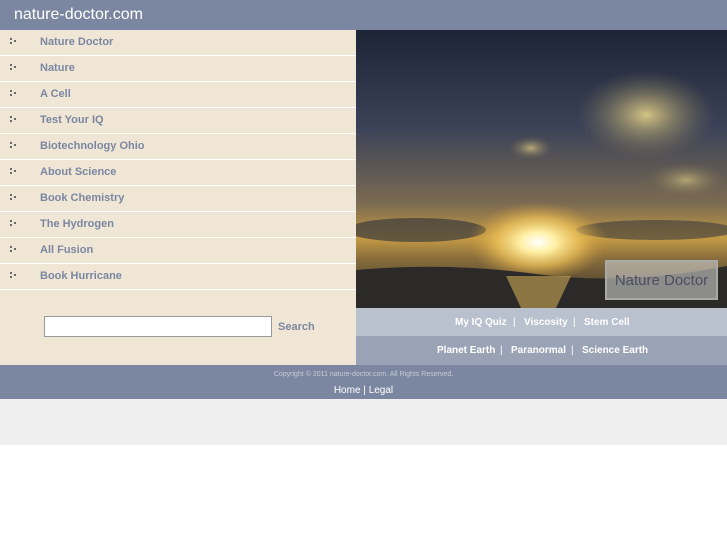 This screenshot has height=545, width=727. What do you see at coordinates (347, 390) in the screenshot?
I see `footer-link-home: Home` at bounding box center [347, 390].